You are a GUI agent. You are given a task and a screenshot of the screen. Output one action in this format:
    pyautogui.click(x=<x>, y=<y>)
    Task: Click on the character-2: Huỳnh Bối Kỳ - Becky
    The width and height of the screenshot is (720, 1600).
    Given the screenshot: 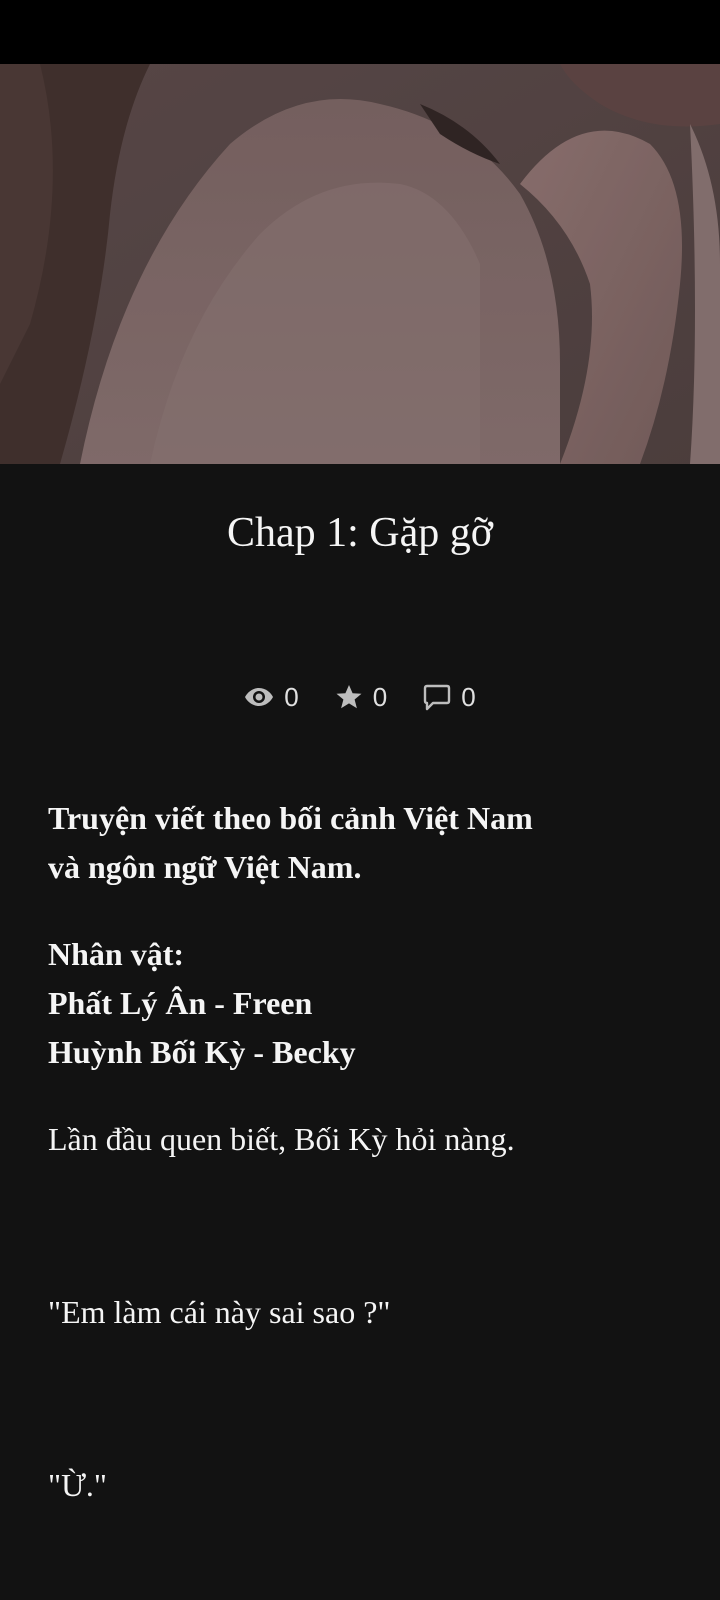 What is the action you would take?
    pyautogui.click(x=202, y=1052)
    